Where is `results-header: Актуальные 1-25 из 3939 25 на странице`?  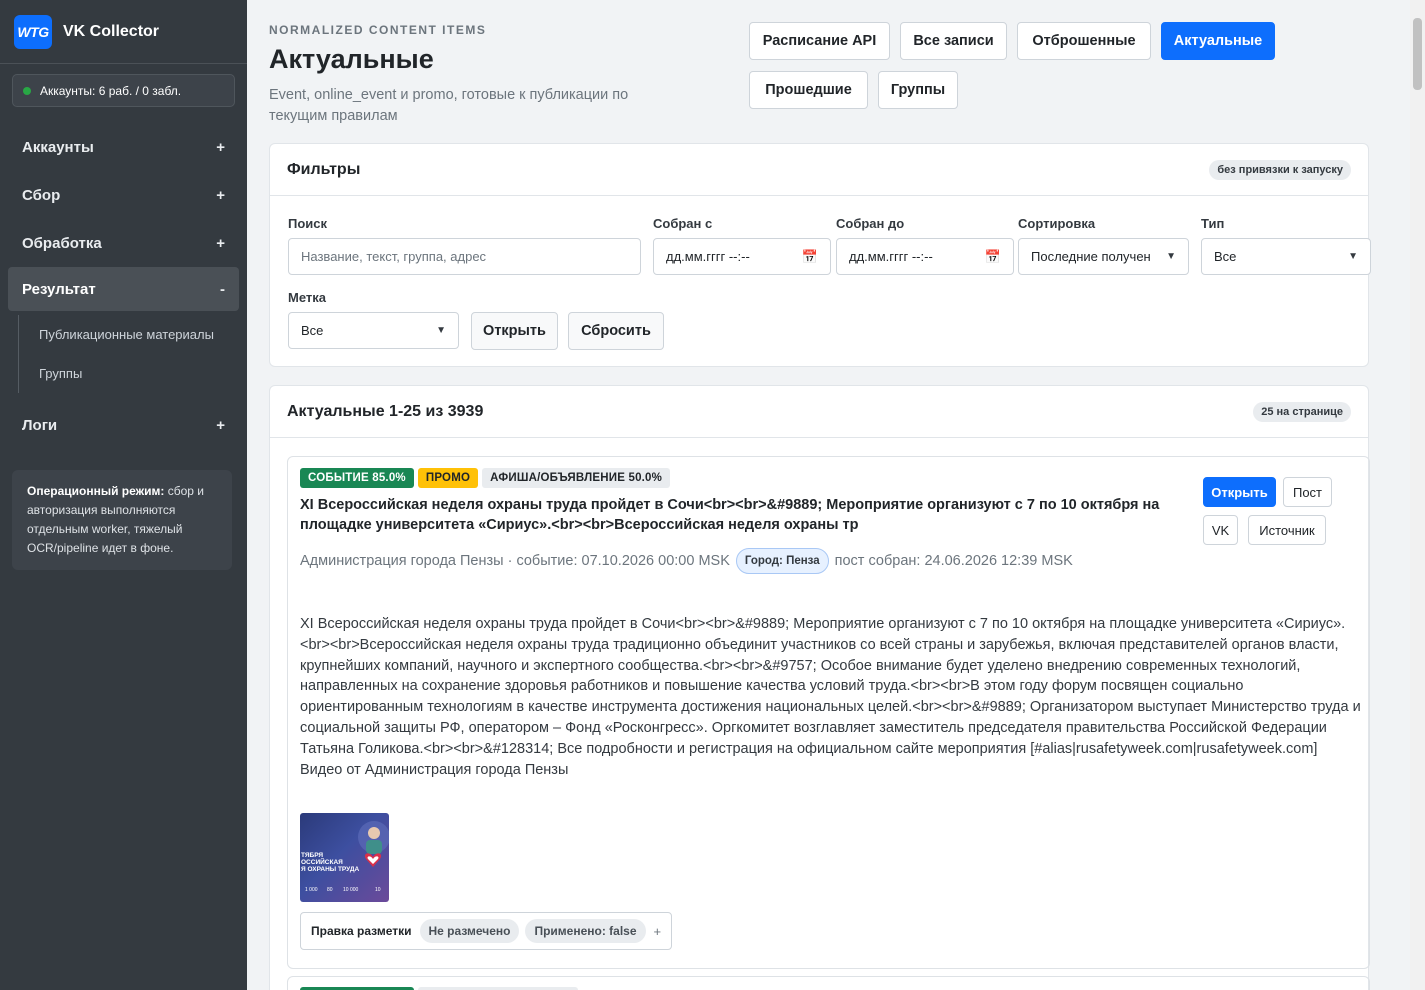 results-header: Актуальные 1-25 из 3939 25 на странице is located at coordinates (819, 412).